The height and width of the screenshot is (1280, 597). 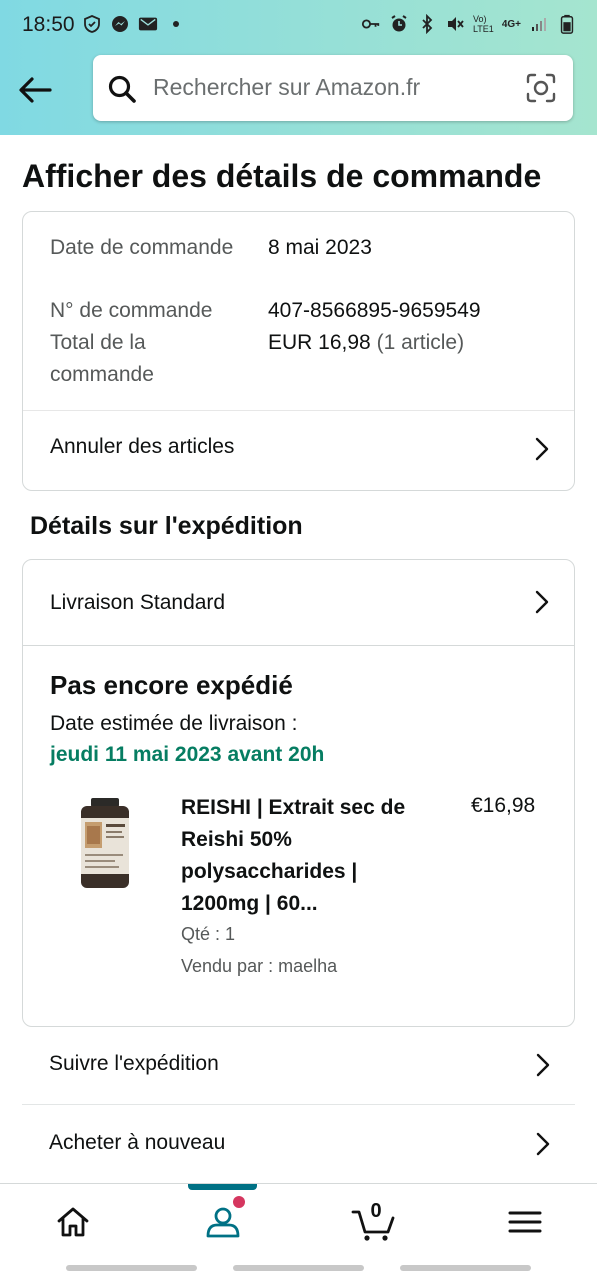 I want to click on volte-label: Vo), so click(x=479, y=19).